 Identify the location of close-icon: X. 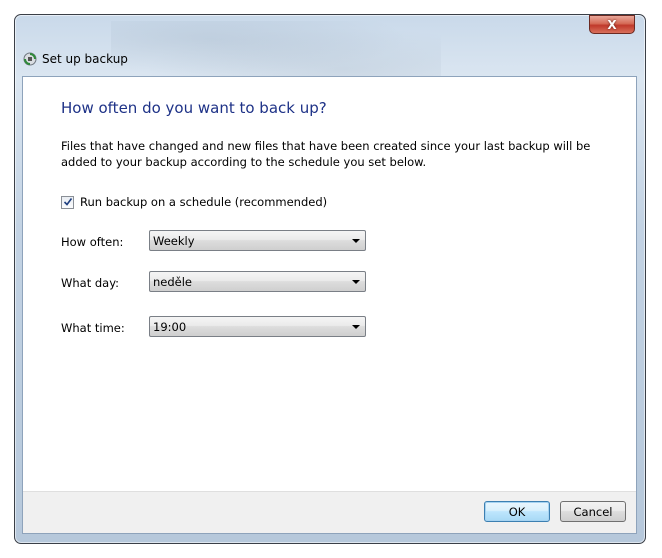
(612, 24).